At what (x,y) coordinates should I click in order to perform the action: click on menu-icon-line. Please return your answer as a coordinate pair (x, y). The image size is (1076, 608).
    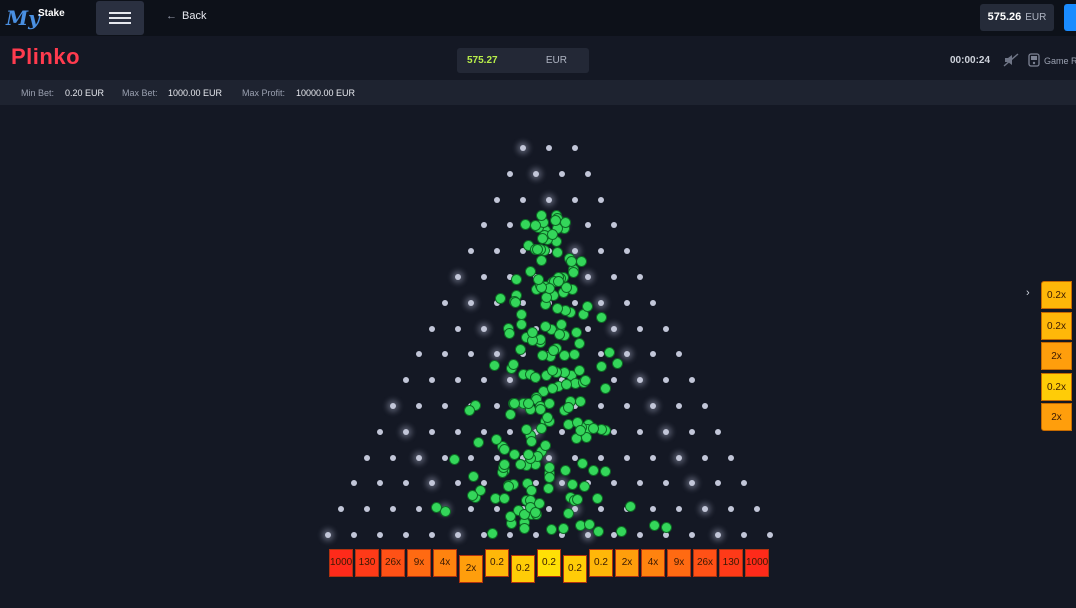
    Looking at the image, I should click on (120, 13).